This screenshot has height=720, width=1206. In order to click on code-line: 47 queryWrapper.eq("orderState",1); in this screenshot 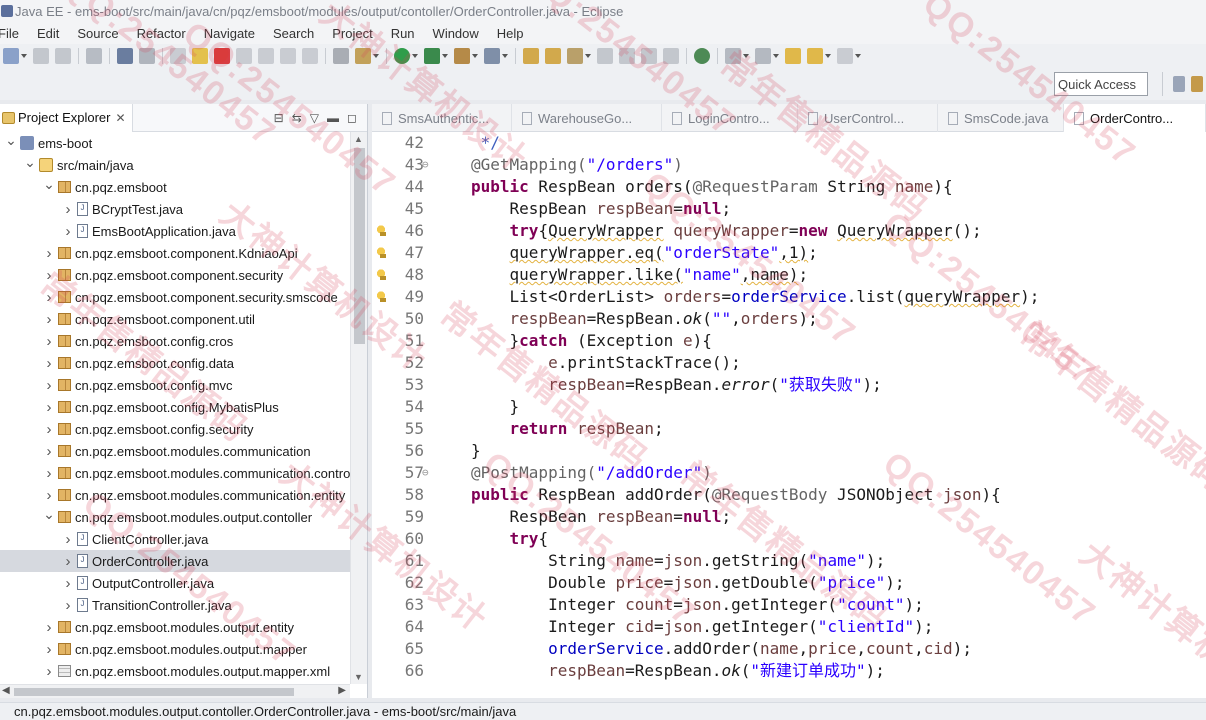, I will do `click(789, 253)`.